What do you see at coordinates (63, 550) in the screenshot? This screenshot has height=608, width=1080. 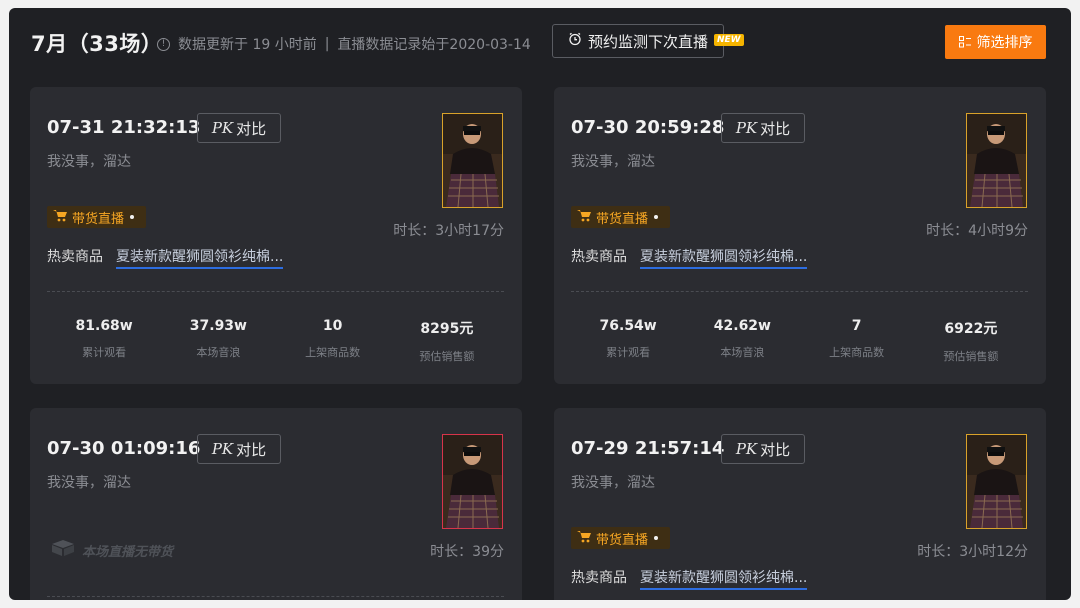 I see `empty-box-icon` at bounding box center [63, 550].